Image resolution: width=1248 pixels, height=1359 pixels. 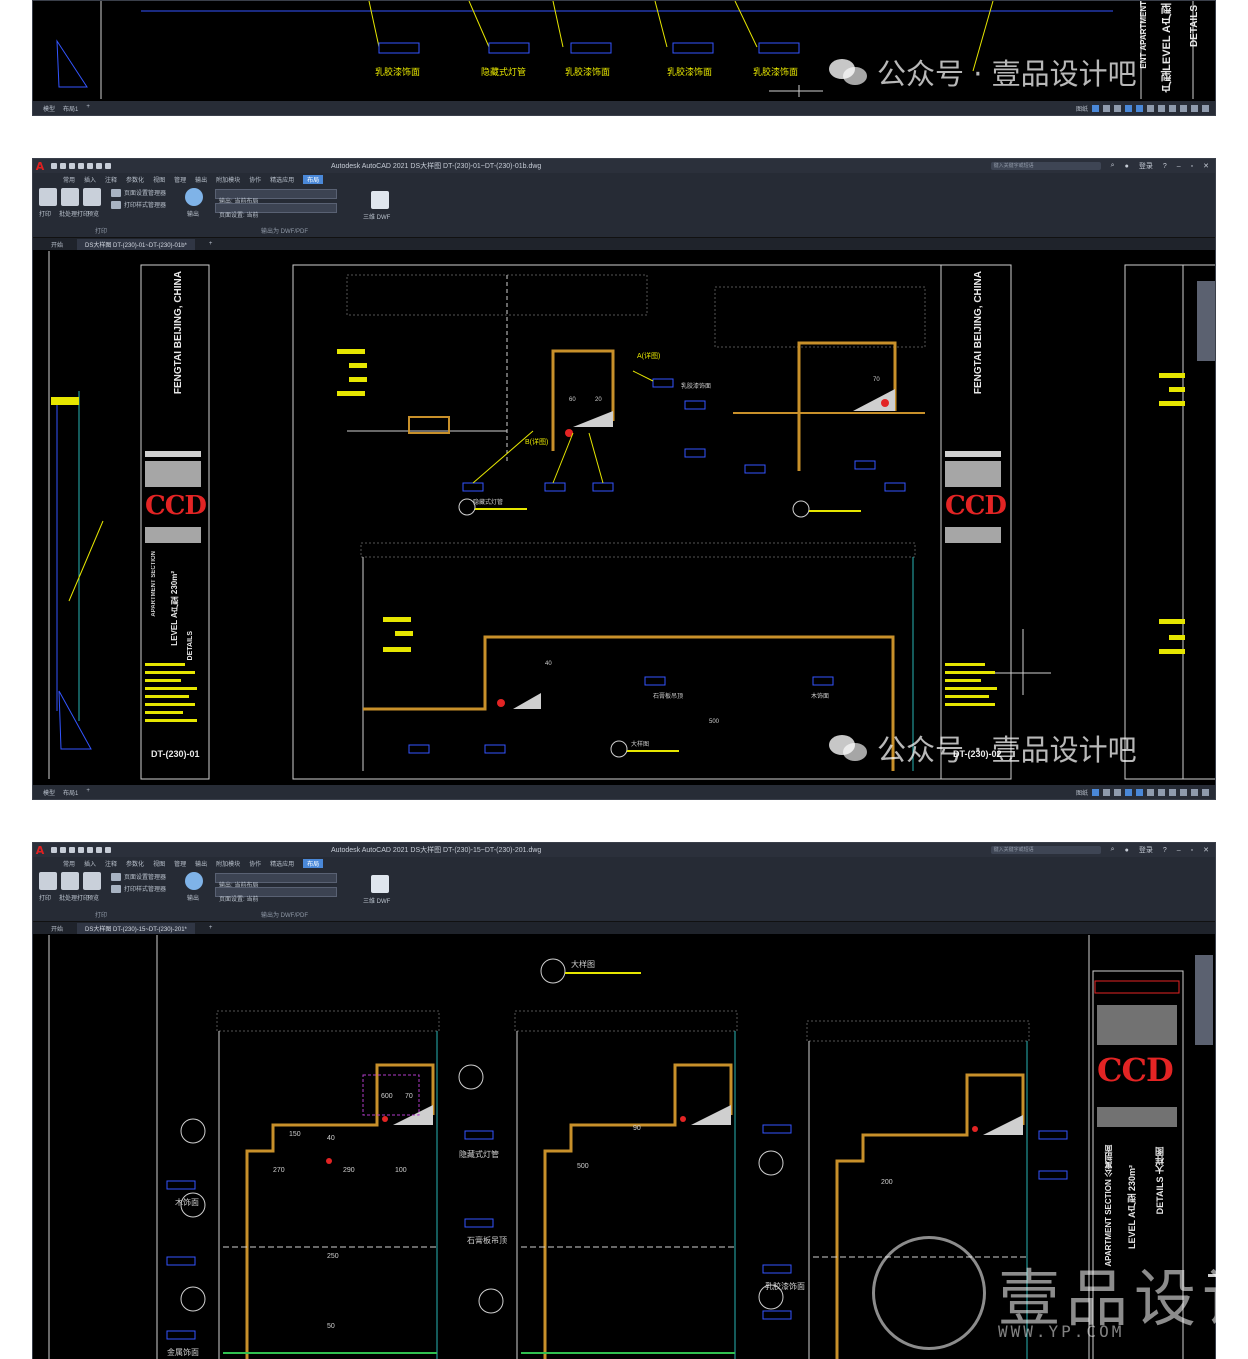 I want to click on polar-icon, so click(x=1128, y=108).